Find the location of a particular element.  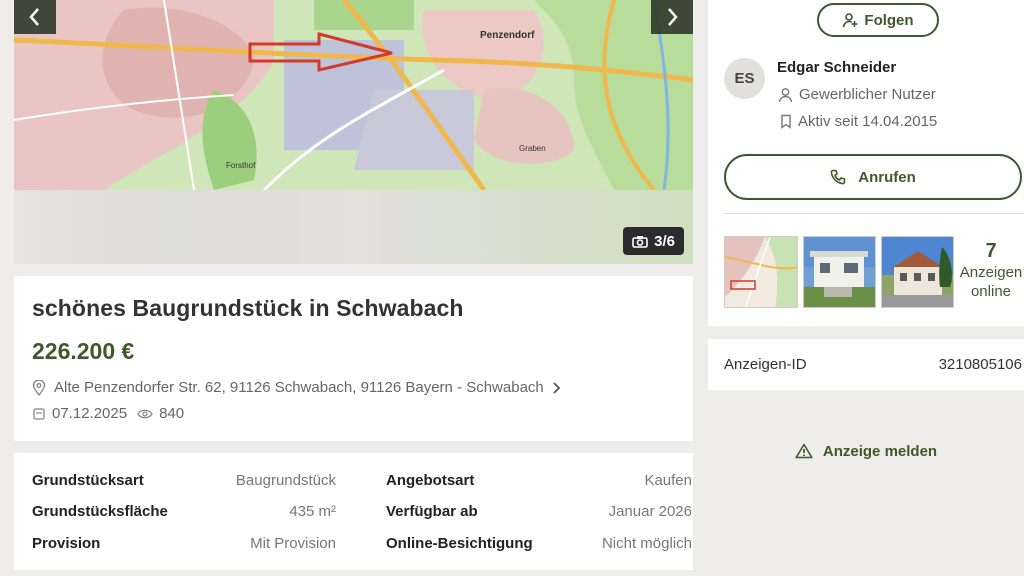

eye-icon is located at coordinates (145, 413).